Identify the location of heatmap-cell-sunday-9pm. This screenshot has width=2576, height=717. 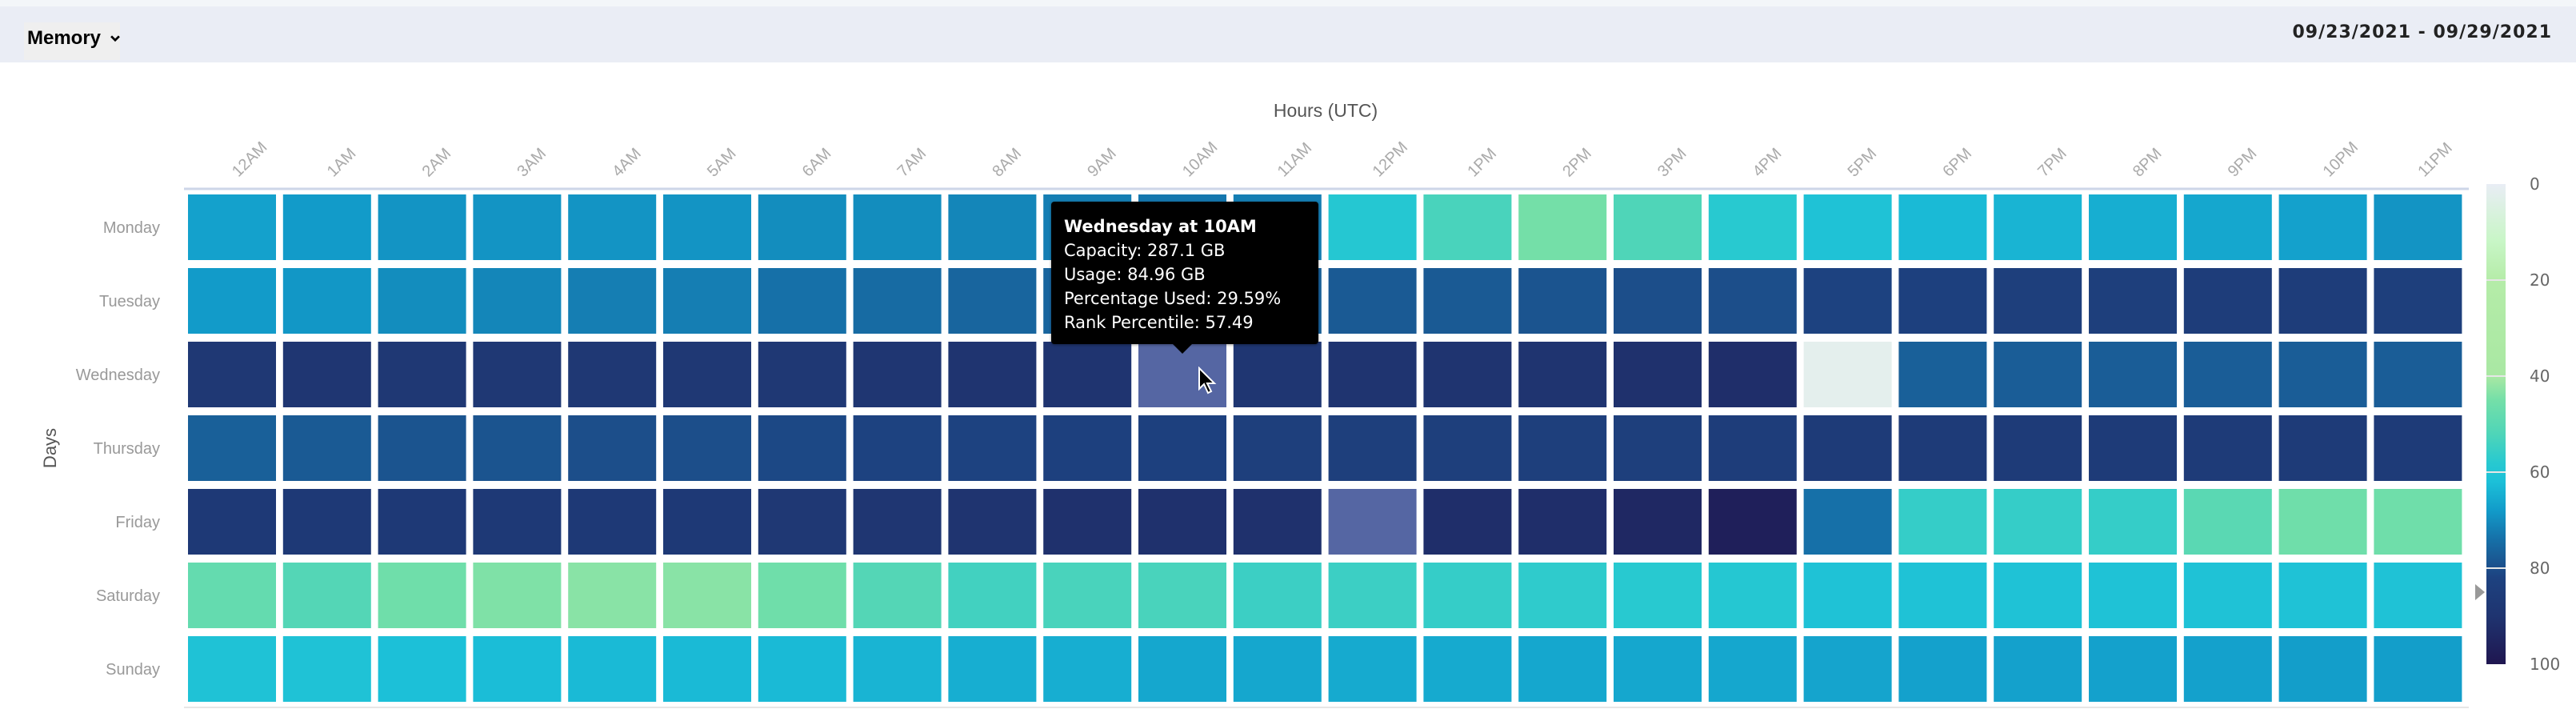
(2227, 669).